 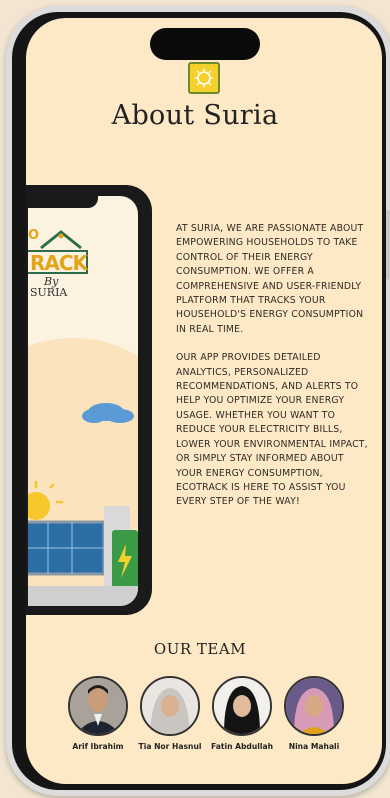 I want to click on sun-logo-icon, so click(x=204, y=78).